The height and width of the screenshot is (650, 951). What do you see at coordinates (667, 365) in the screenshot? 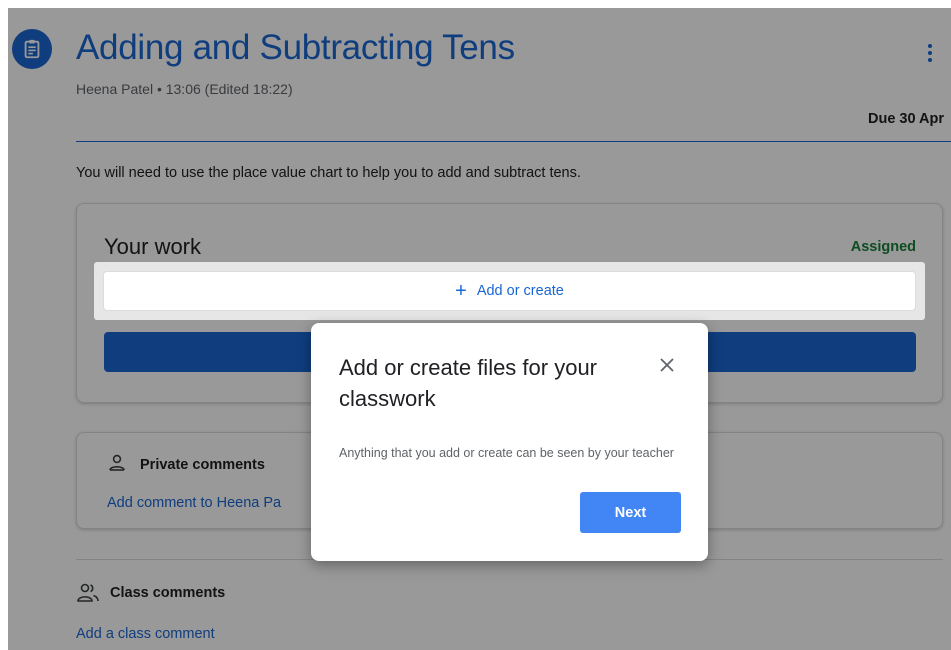
I see `close-icon` at bounding box center [667, 365].